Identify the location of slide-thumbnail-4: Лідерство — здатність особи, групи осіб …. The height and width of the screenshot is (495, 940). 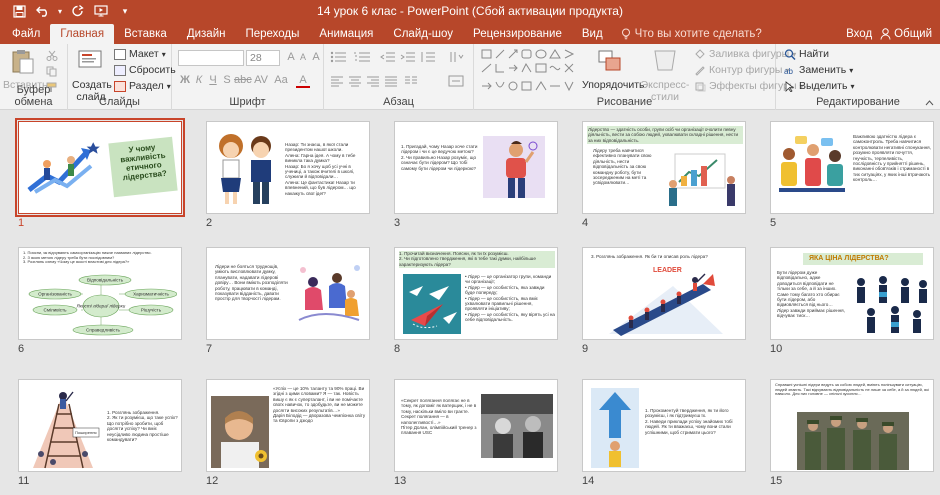
(664, 167).